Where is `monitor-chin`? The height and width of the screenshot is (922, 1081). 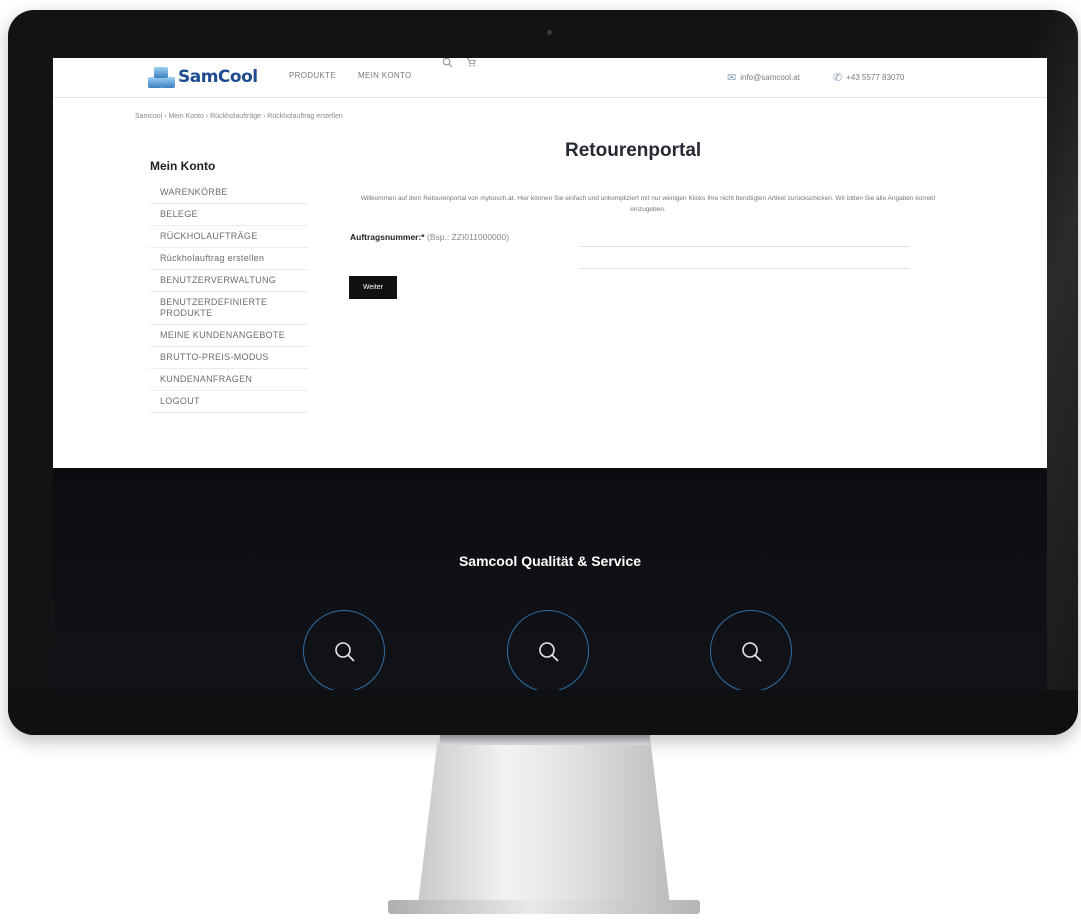
monitor-chin is located at coordinates (543, 712).